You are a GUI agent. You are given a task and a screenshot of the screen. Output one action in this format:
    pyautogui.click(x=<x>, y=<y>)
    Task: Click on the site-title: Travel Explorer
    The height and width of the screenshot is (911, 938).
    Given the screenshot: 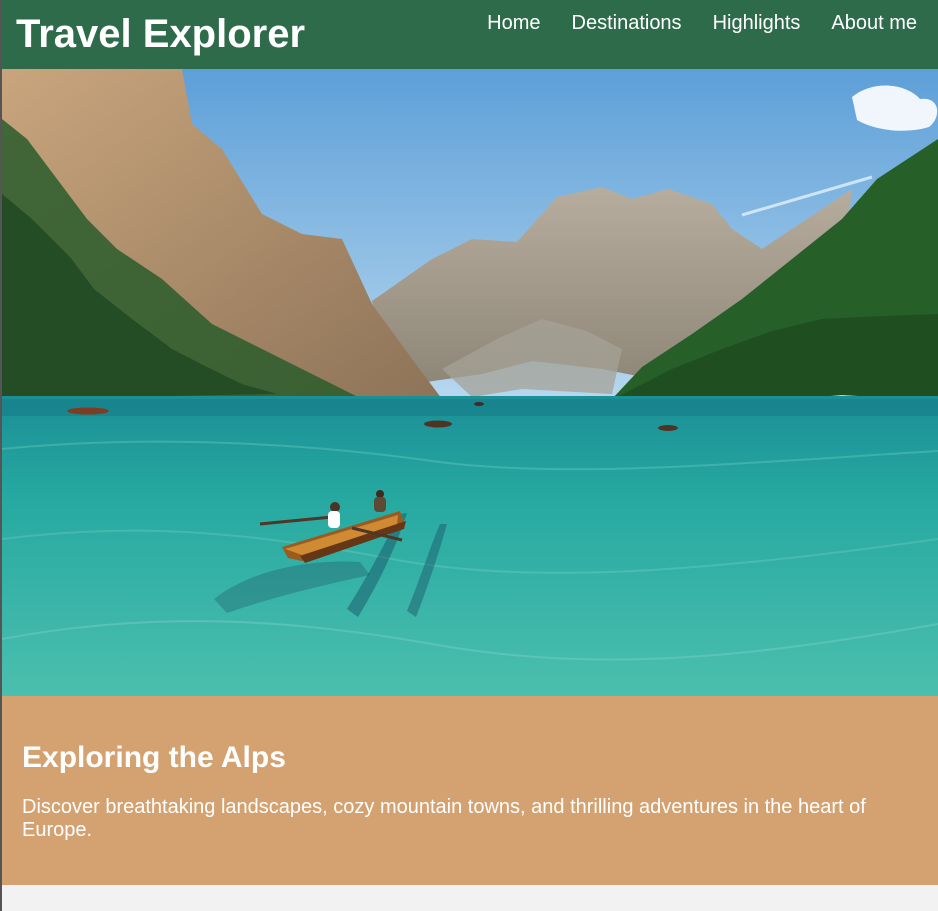 What is the action you would take?
    pyautogui.click(x=160, y=34)
    